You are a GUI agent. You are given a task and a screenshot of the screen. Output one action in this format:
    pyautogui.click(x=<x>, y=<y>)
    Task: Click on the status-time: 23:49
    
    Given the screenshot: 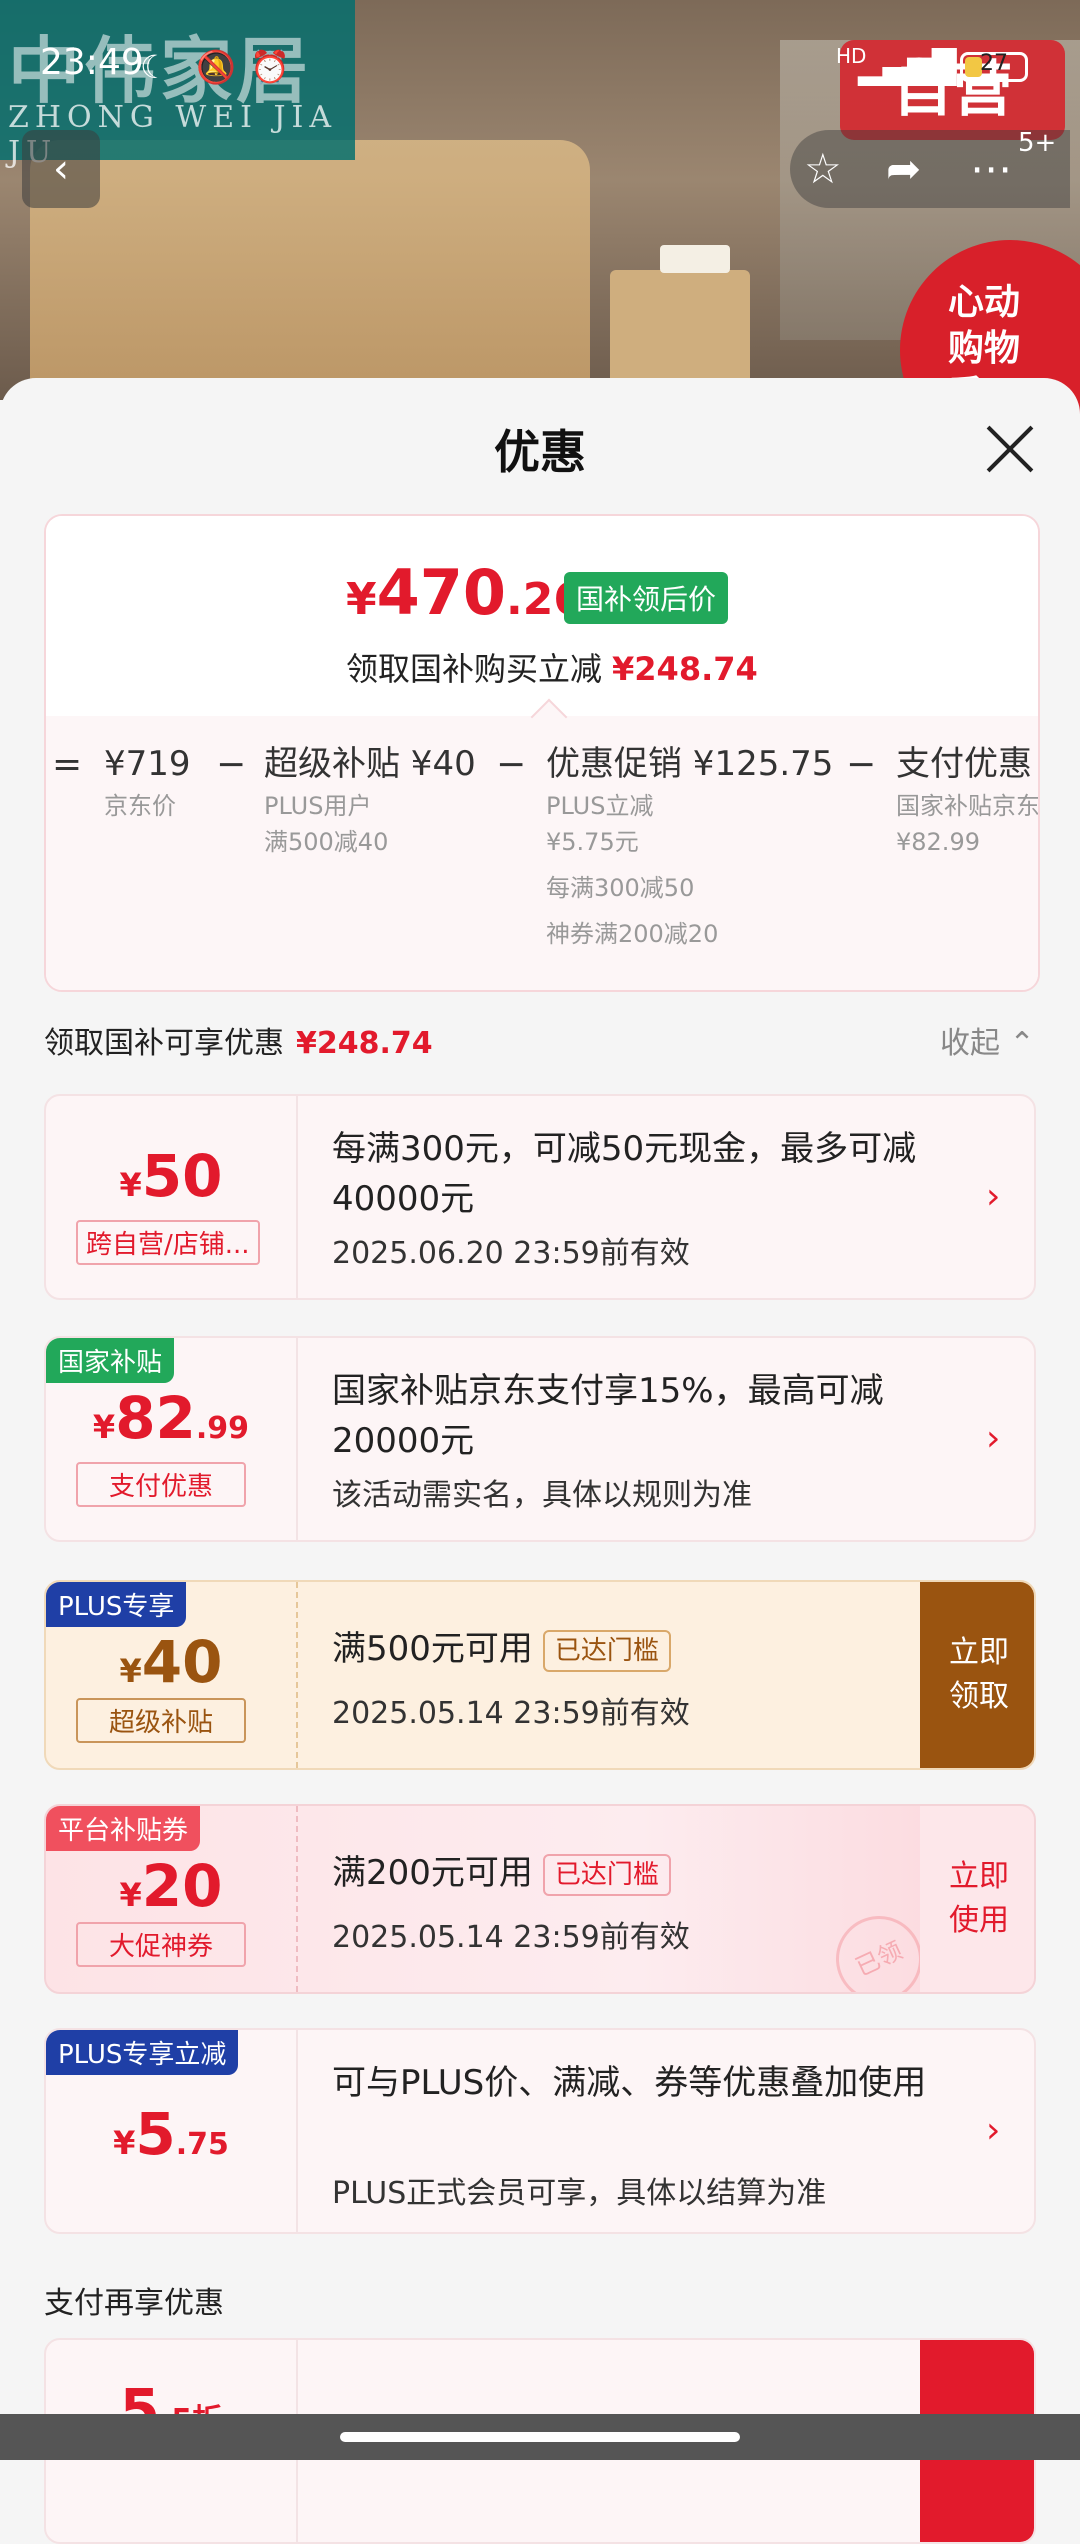 What is the action you would take?
    pyautogui.click(x=92, y=62)
    